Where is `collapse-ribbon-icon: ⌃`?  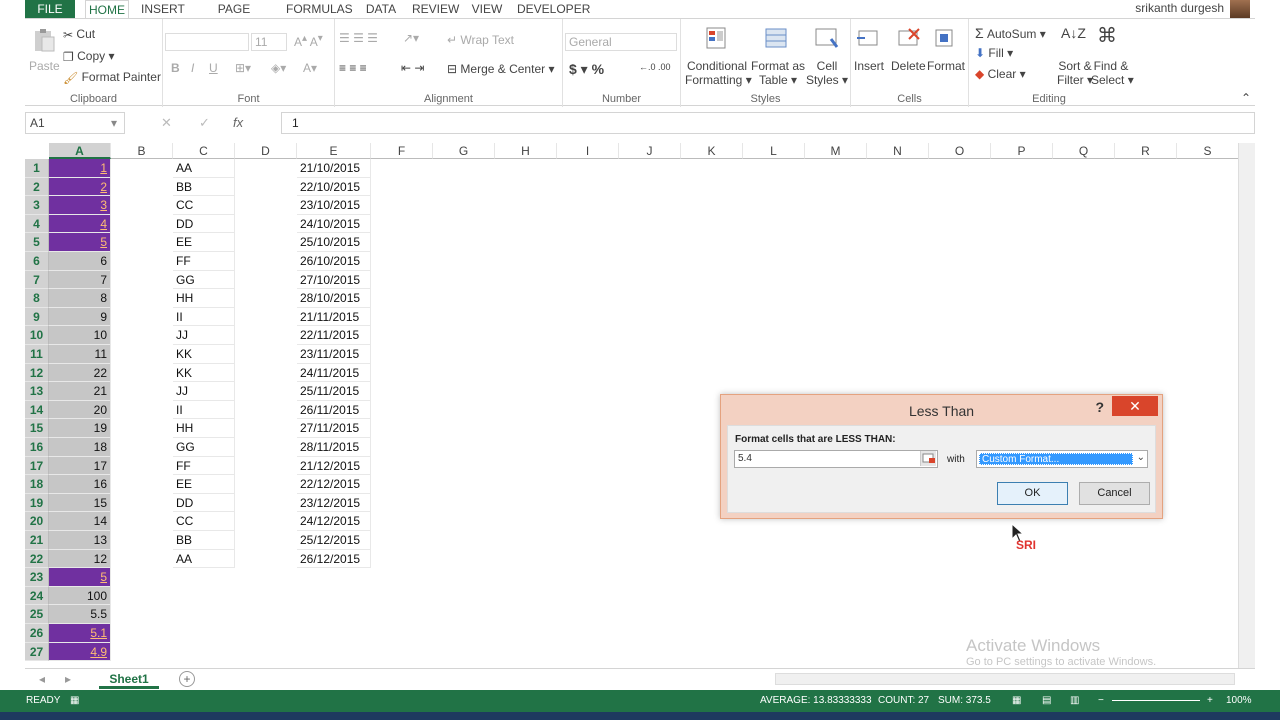 collapse-ribbon-icon: ⌃ is located at coordinates (1246, 98).